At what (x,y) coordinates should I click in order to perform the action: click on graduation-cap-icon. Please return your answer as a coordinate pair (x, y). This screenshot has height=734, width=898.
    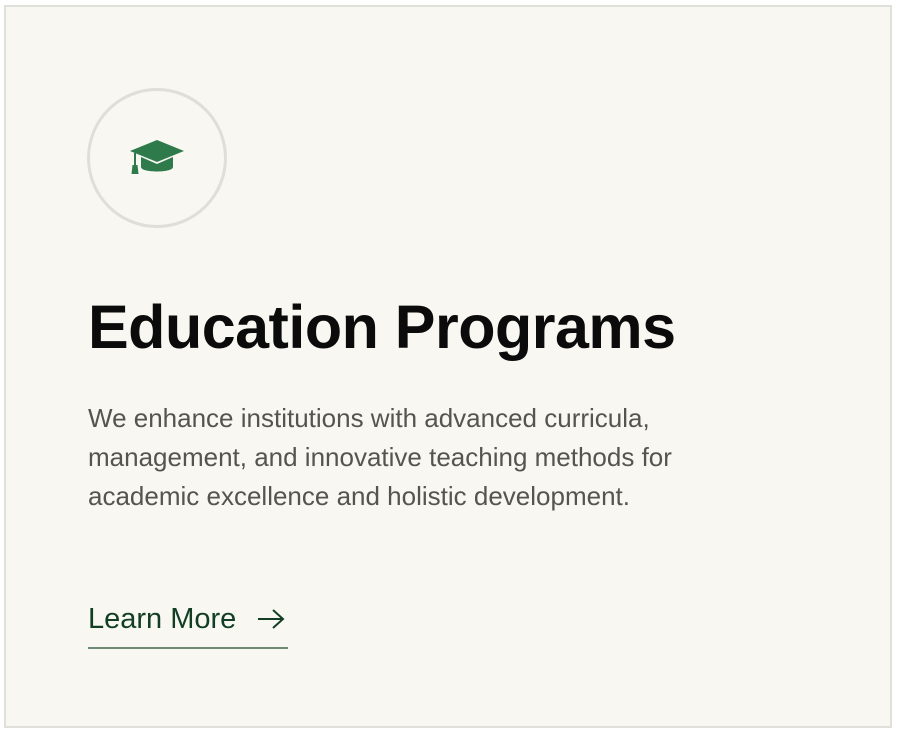
    Looking at the image, I should click on (157, 157).